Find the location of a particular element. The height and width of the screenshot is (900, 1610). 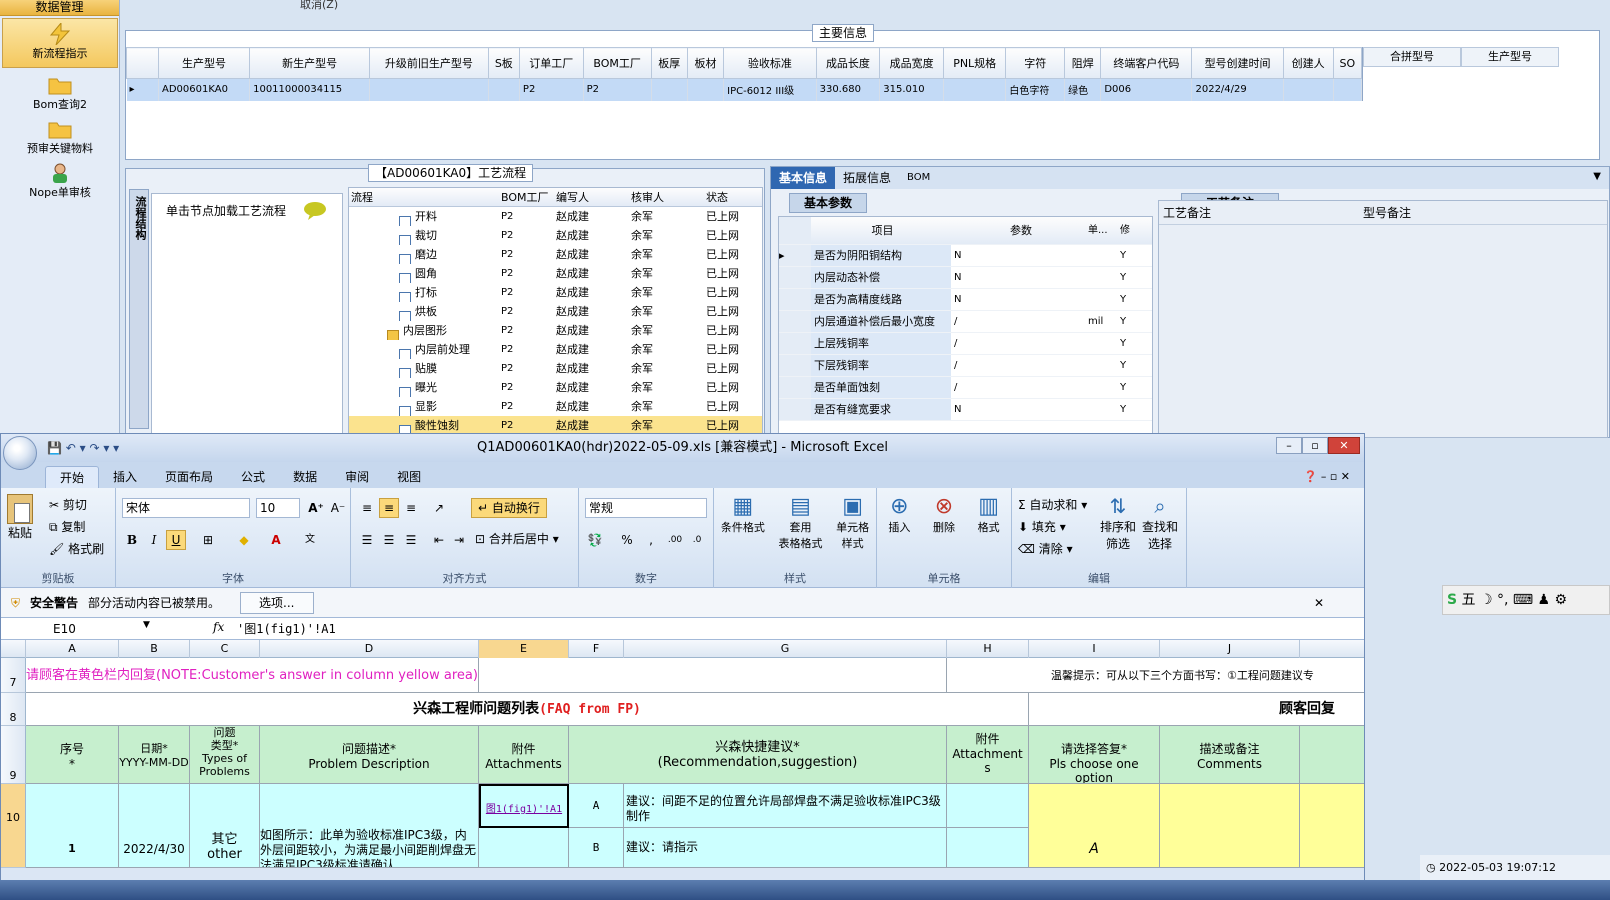

column-header-a: A is located at coordinates (72, 649).